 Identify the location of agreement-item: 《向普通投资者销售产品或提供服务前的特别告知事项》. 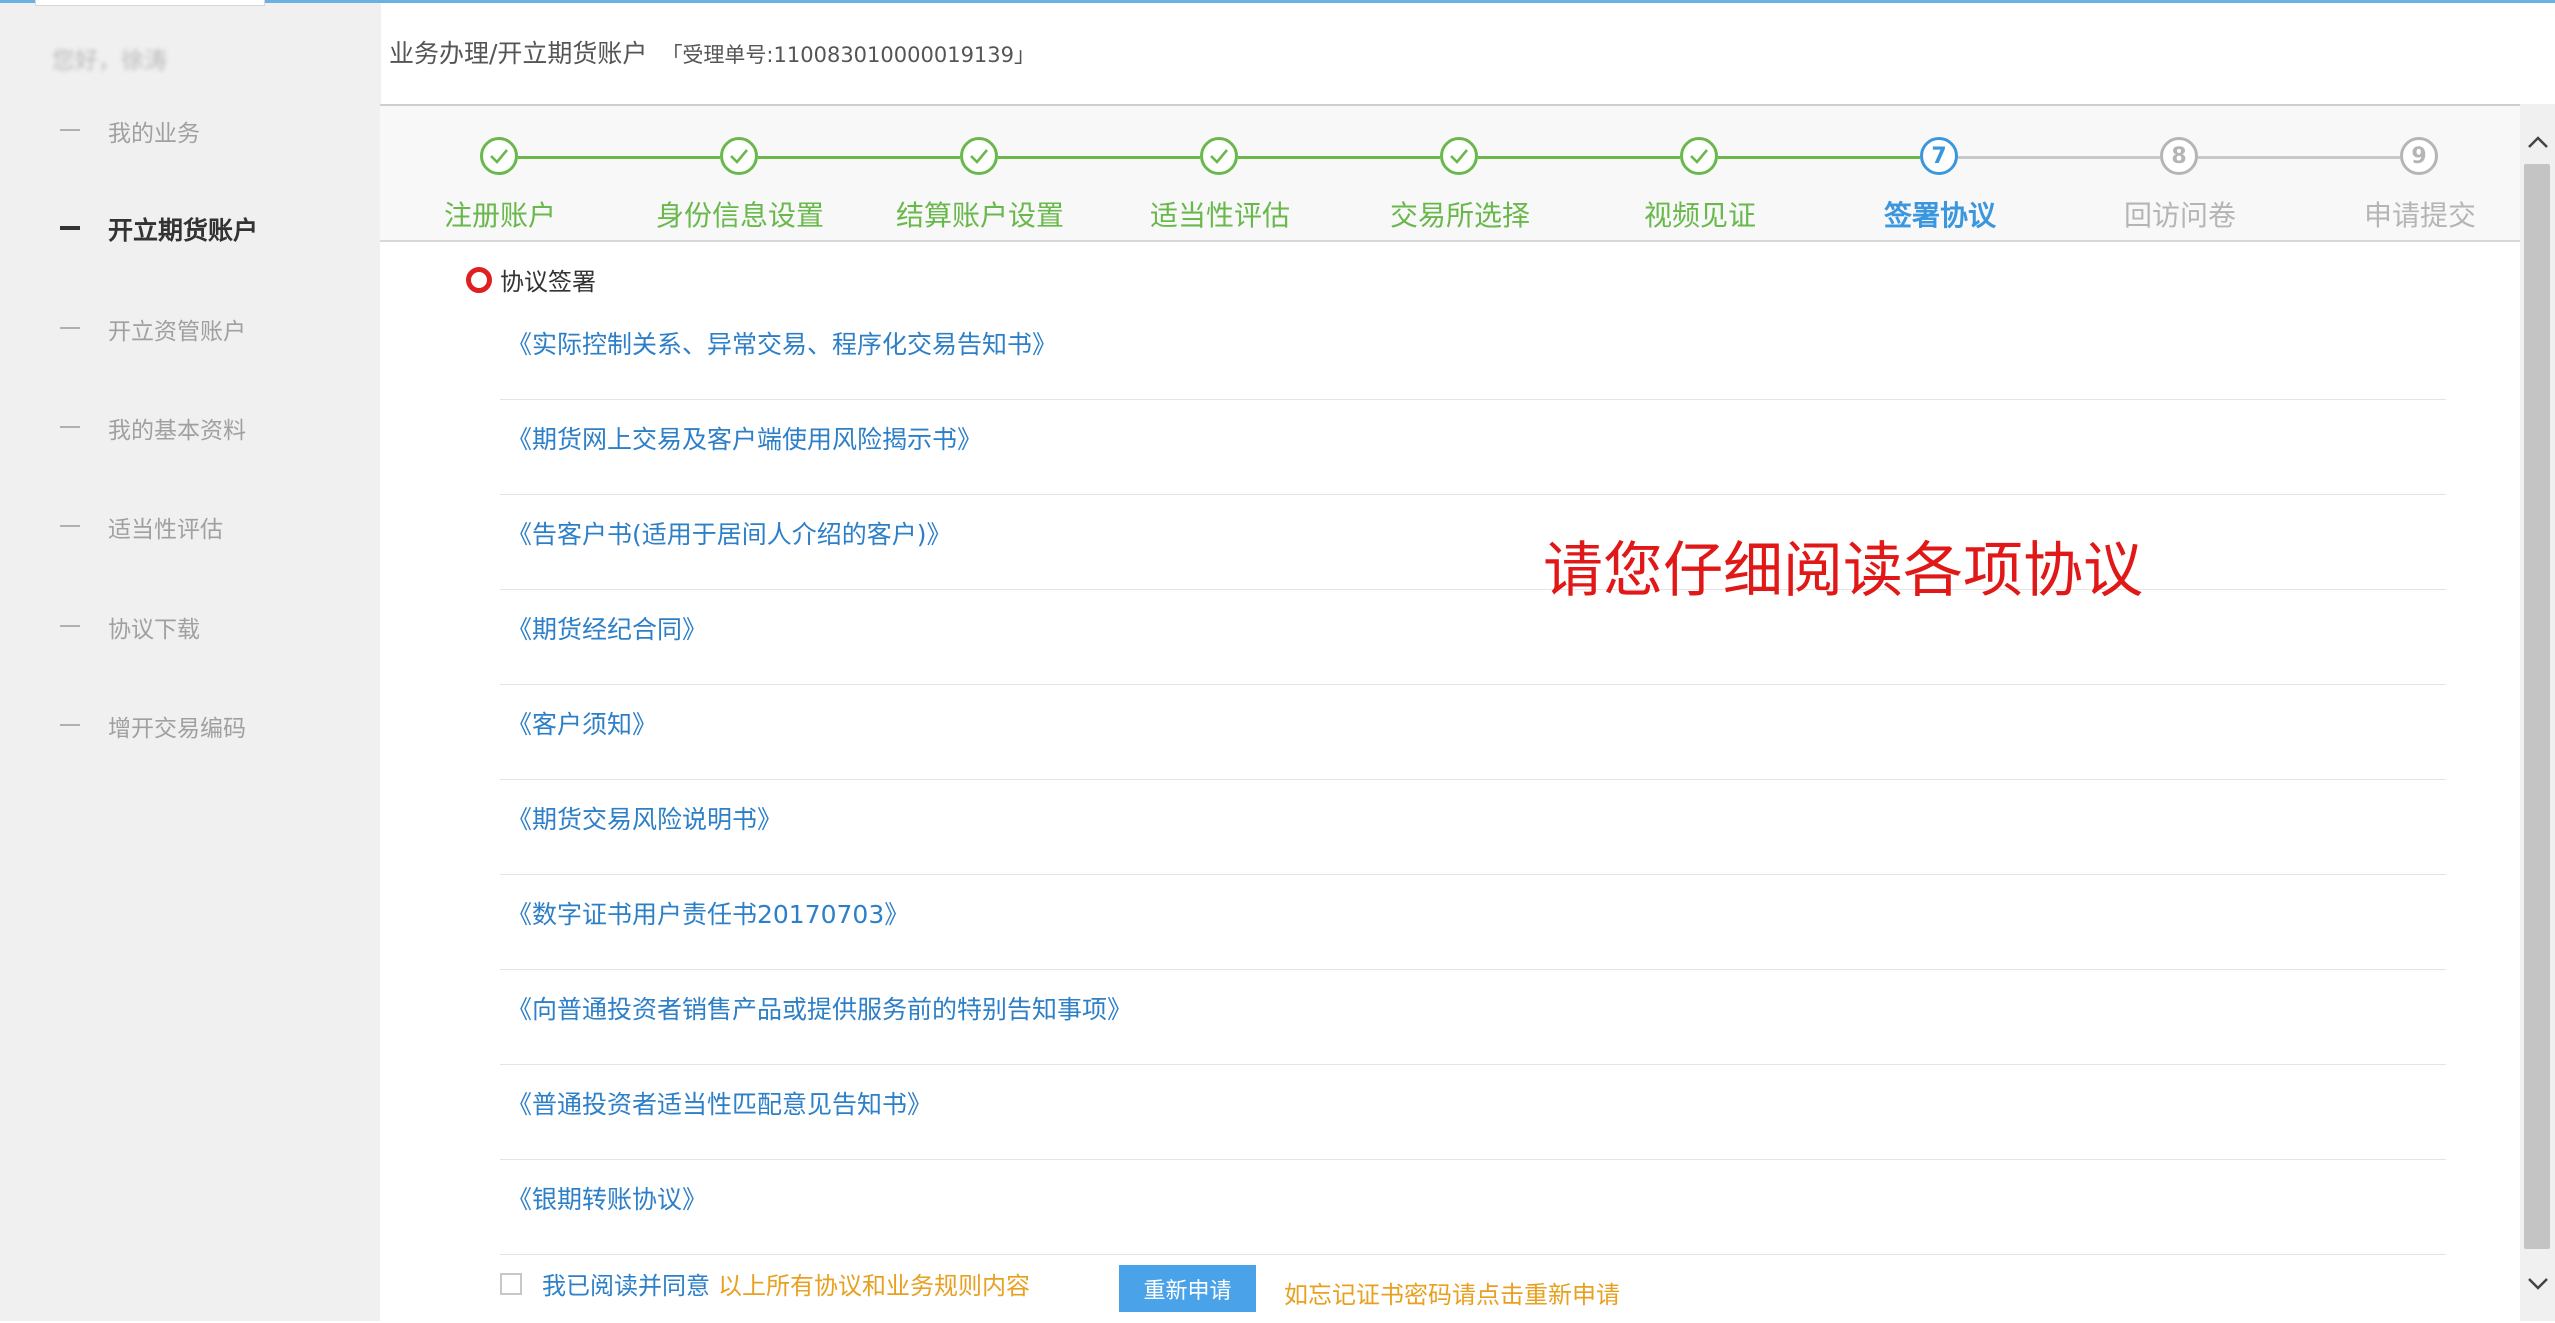
(1473, 1017).